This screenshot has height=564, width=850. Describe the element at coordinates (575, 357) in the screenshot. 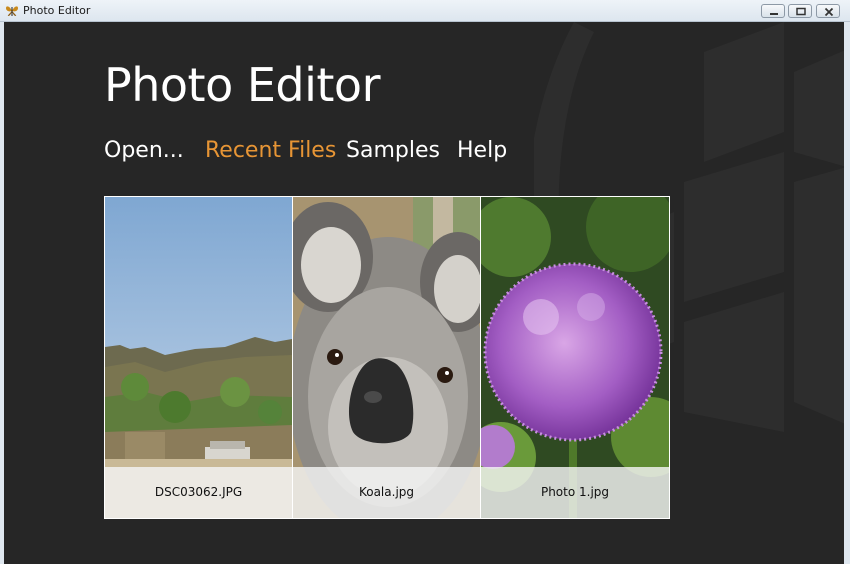

I see `recent-file-tile: Photo 1.jpg` at that location.